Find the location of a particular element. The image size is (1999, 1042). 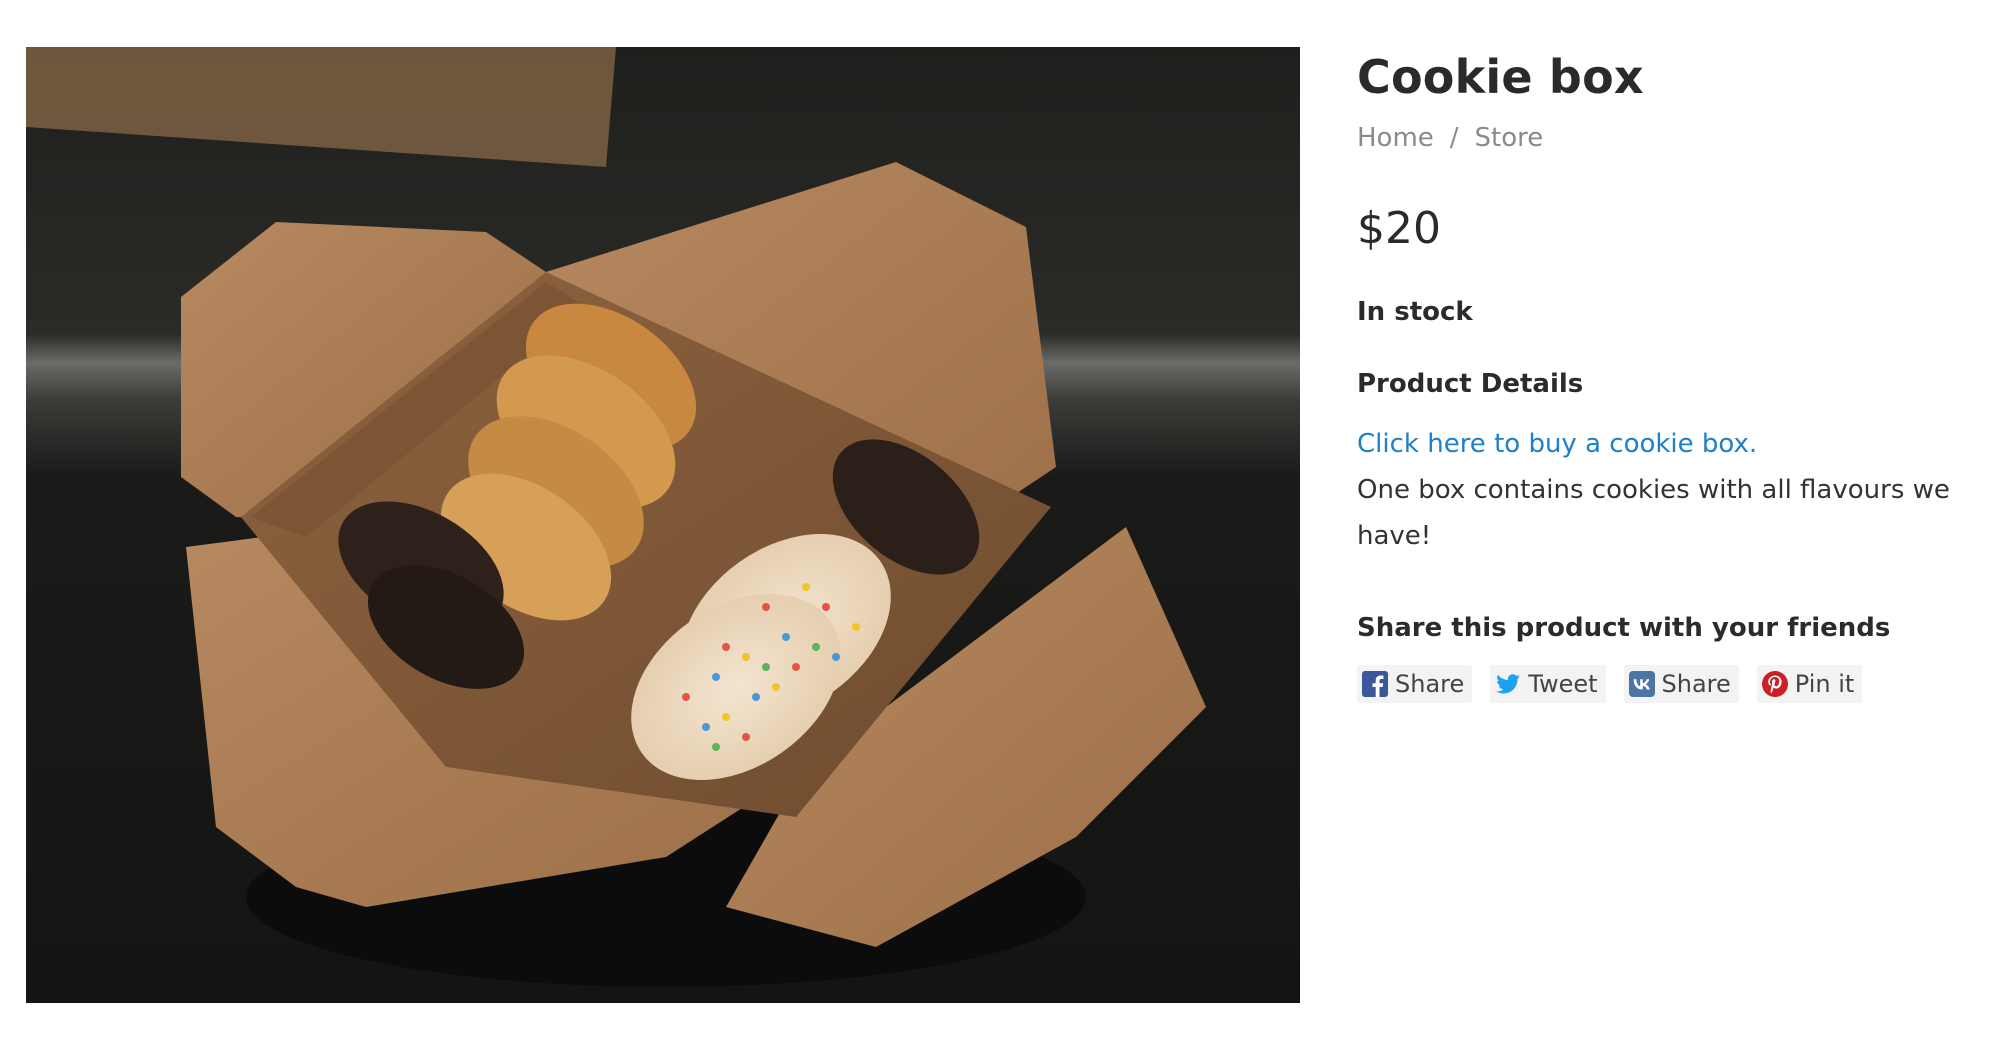

twitter-icon is located at coordinates (1508, 684).